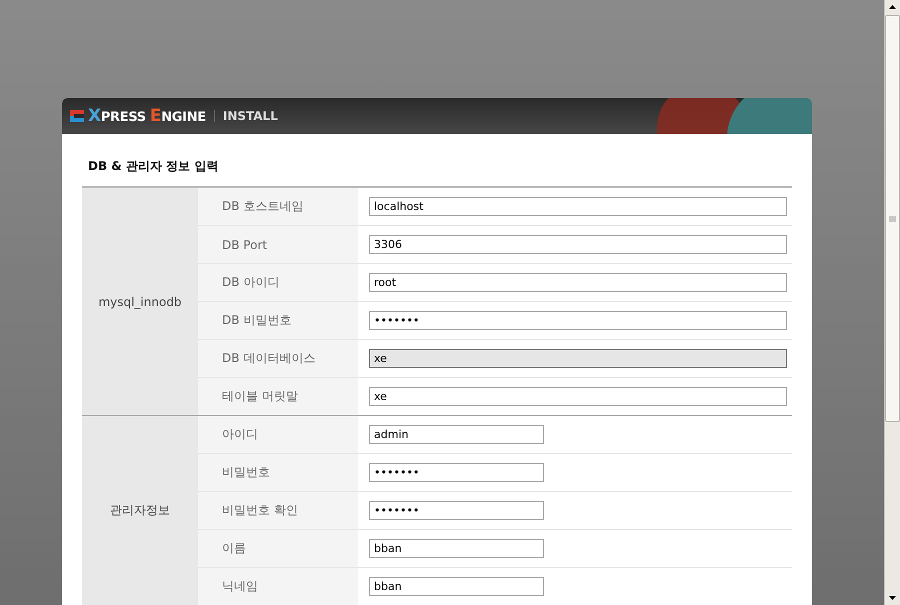 This screenshot has width=900, height=605. Describe the element at coordinates (278, 396) in the screenshot. I see `field-label: 테이블 머릿말` at that location.